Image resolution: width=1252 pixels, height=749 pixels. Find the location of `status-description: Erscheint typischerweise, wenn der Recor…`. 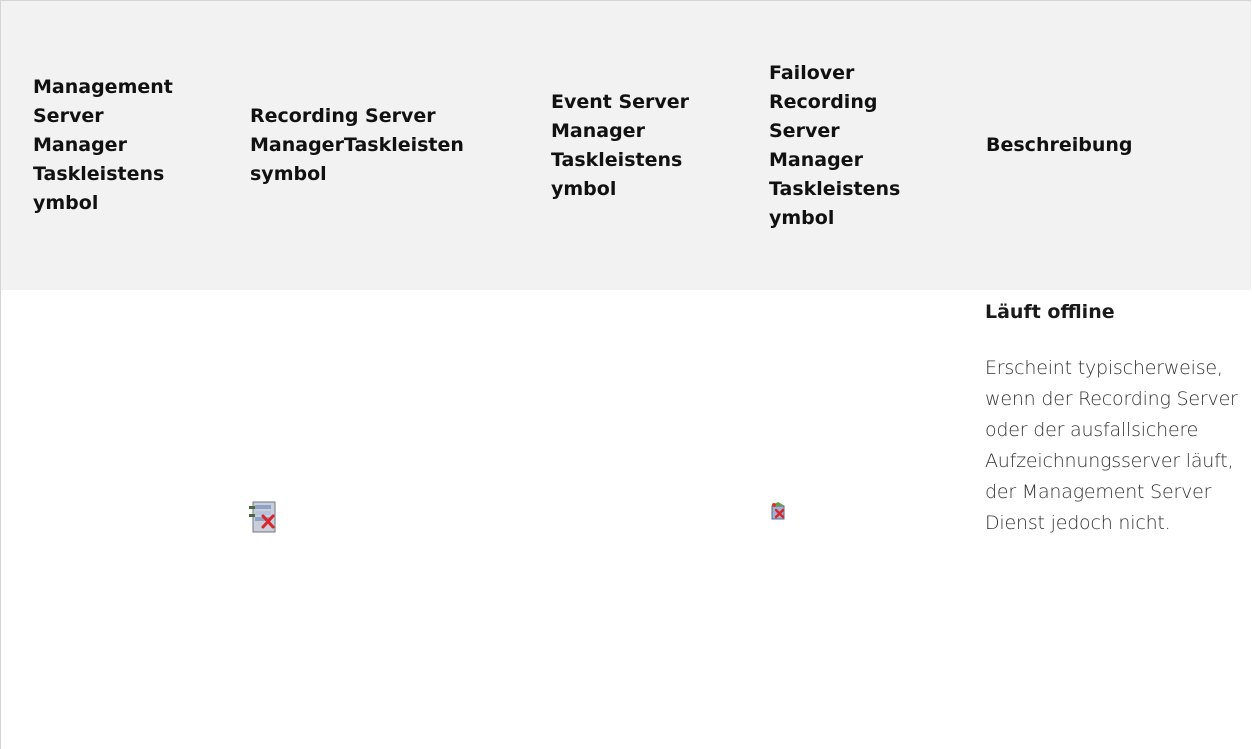

status-description: Erscheint typischerweise, wenn der Recor… is located at coordinates (1111, 445).